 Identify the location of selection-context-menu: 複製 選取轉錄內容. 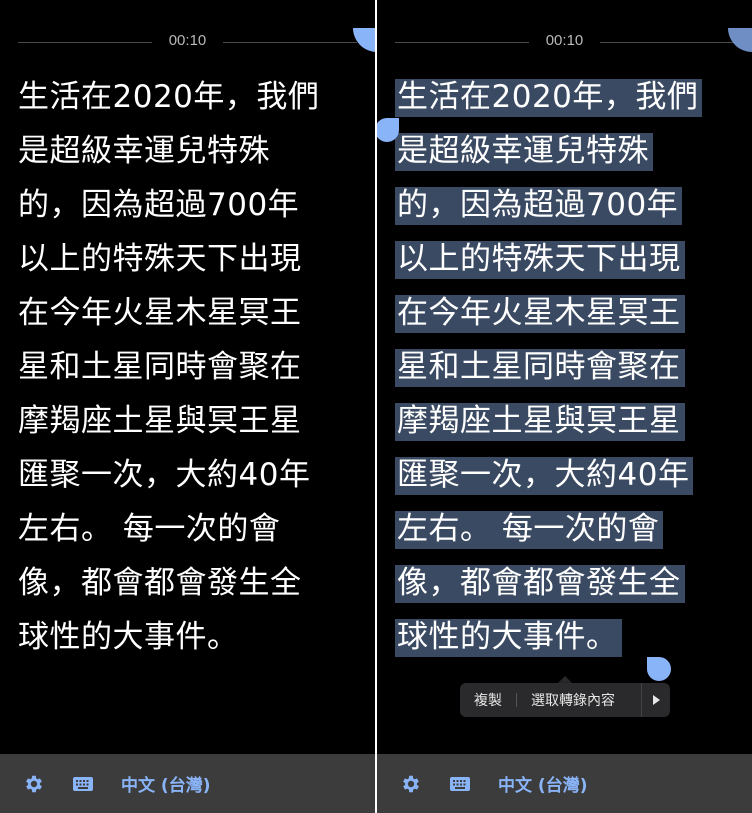
(565, 700).